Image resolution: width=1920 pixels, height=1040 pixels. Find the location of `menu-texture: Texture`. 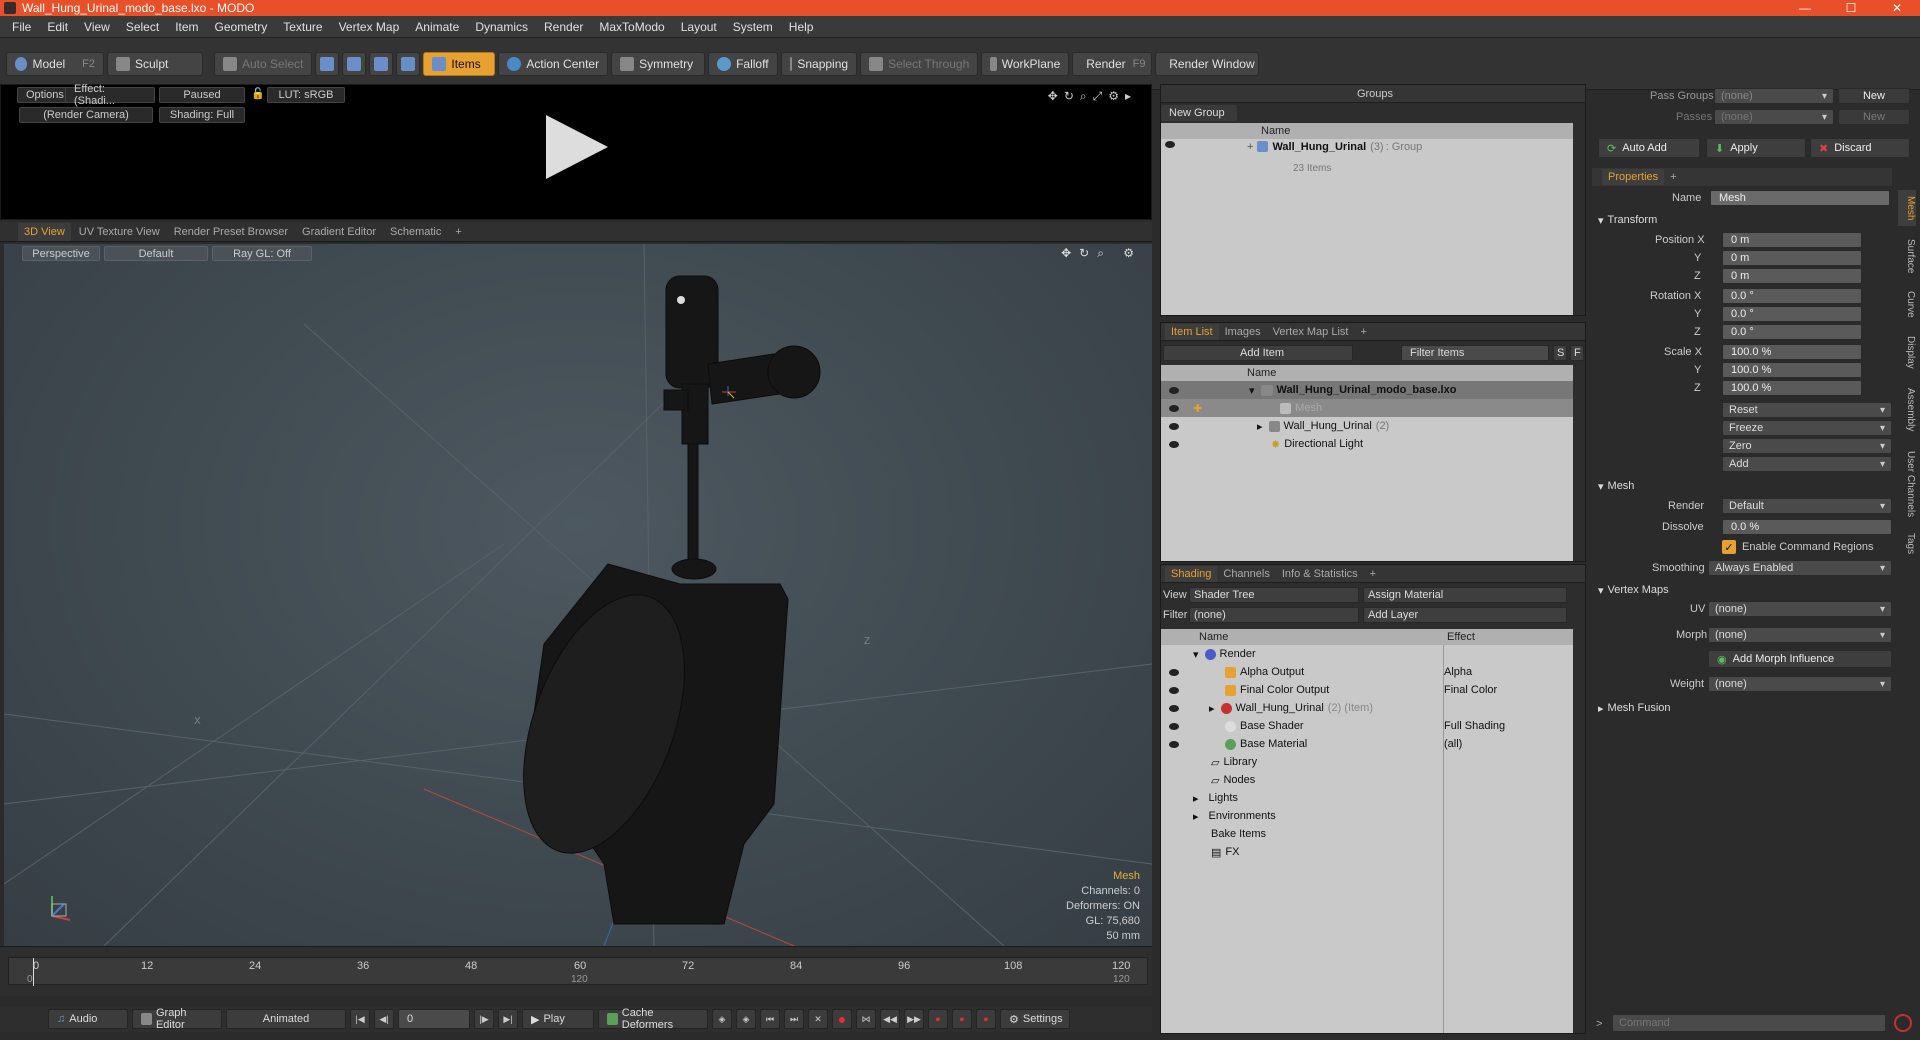

menu-texture: Texture is located at coordinates (302, 27).